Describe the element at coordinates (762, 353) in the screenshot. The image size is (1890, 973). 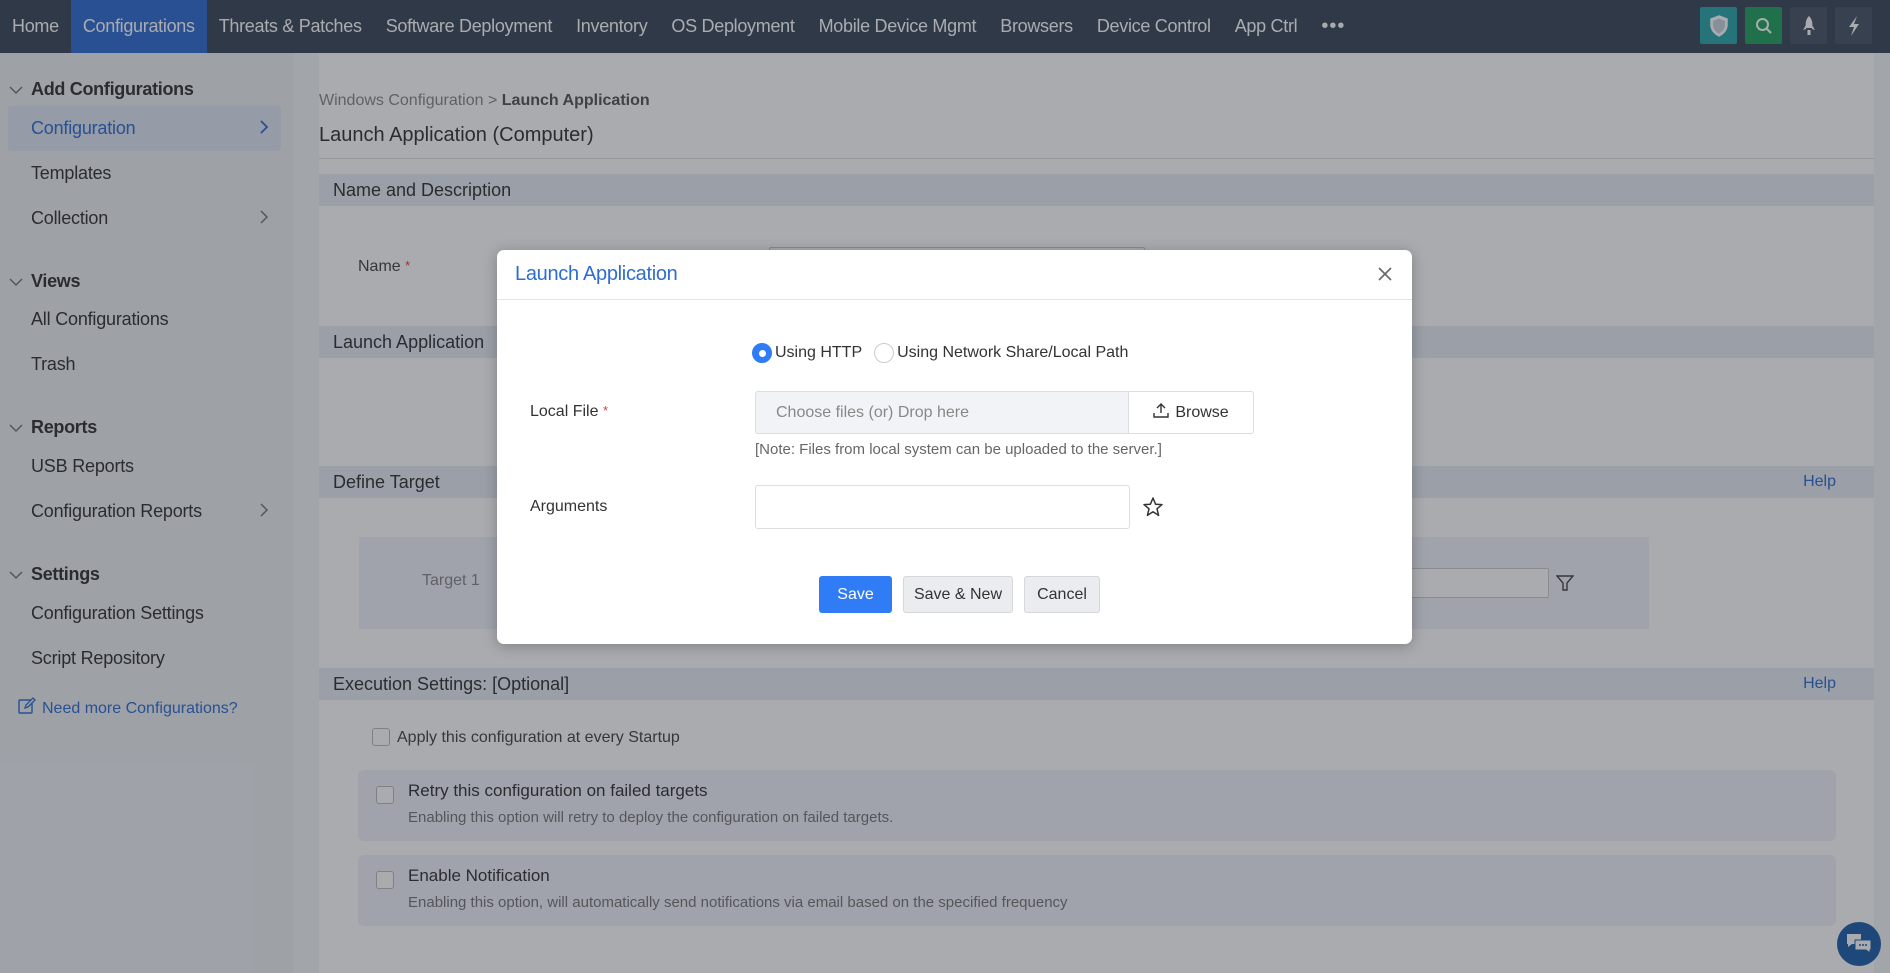
I see `radio-button-checked` at that location.